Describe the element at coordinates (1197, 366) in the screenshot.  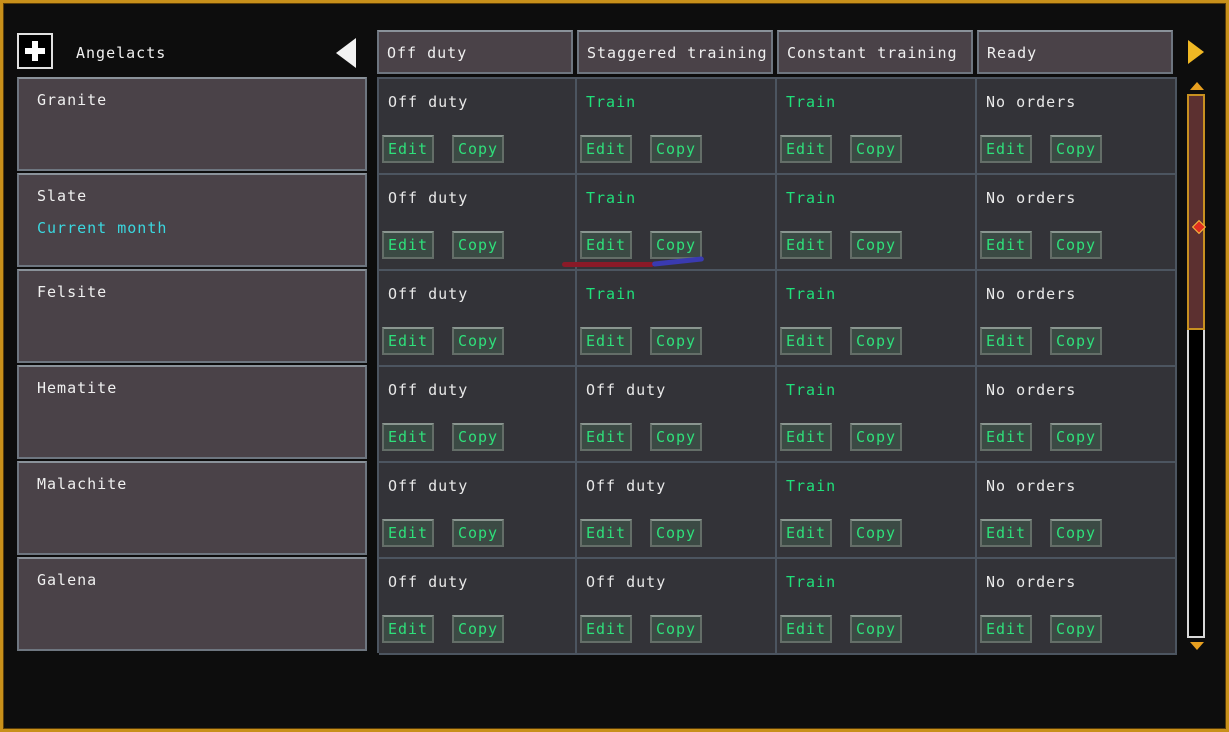
I see `scrollbar` at that location.